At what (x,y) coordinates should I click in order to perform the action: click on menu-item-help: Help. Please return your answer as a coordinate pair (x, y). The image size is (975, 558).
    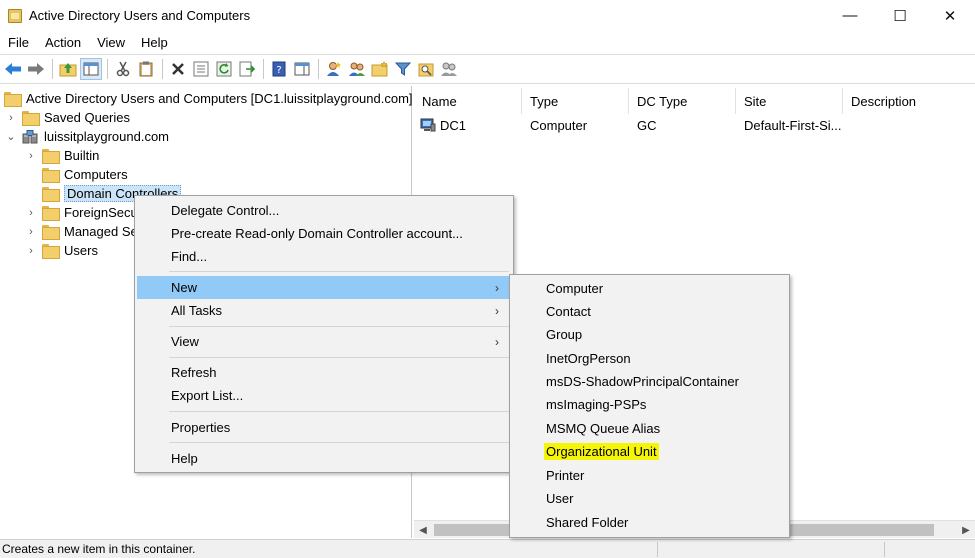
    Looking at the image, I should click on (324, 458).